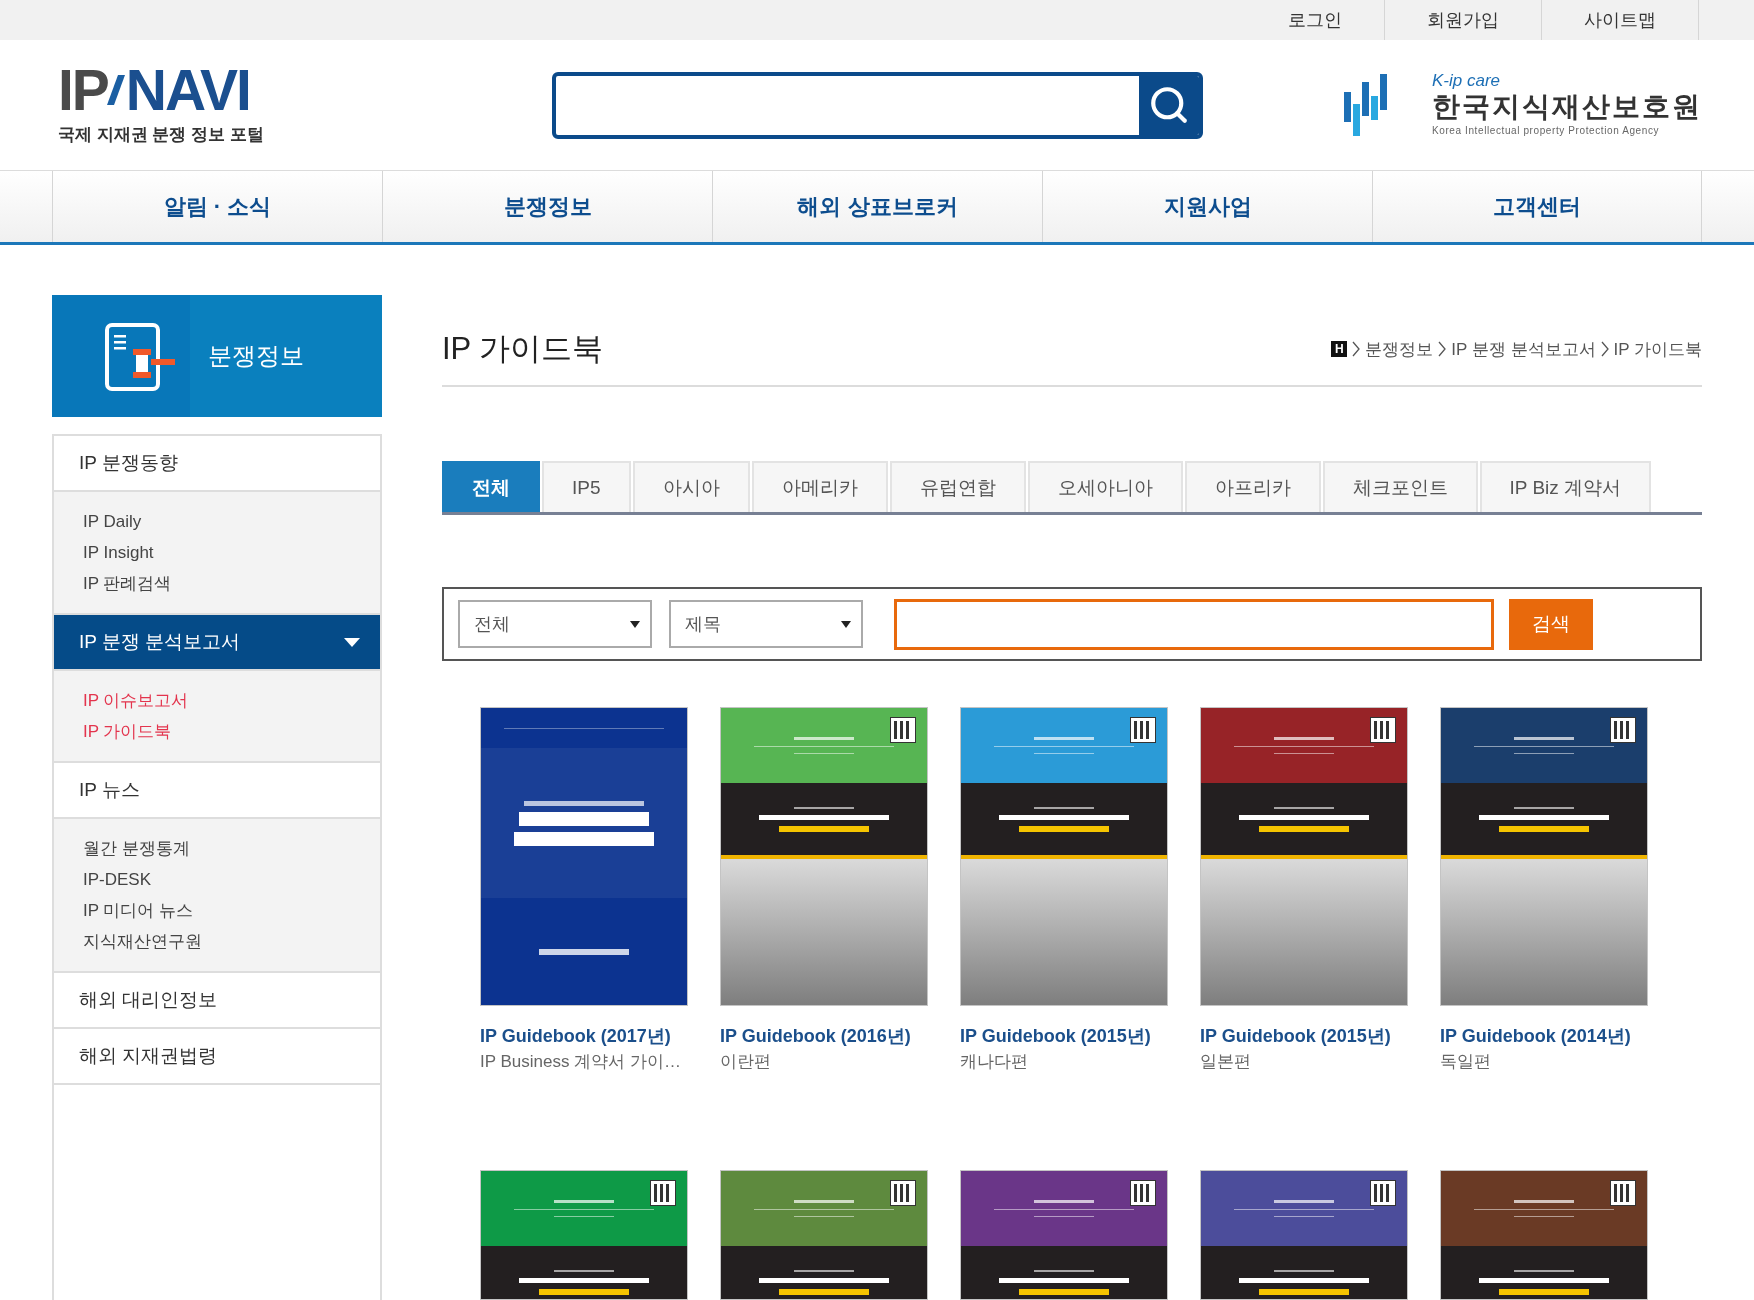  I want to click on book-title-link: IP Guidebook (2017년), so click(575, 1036).